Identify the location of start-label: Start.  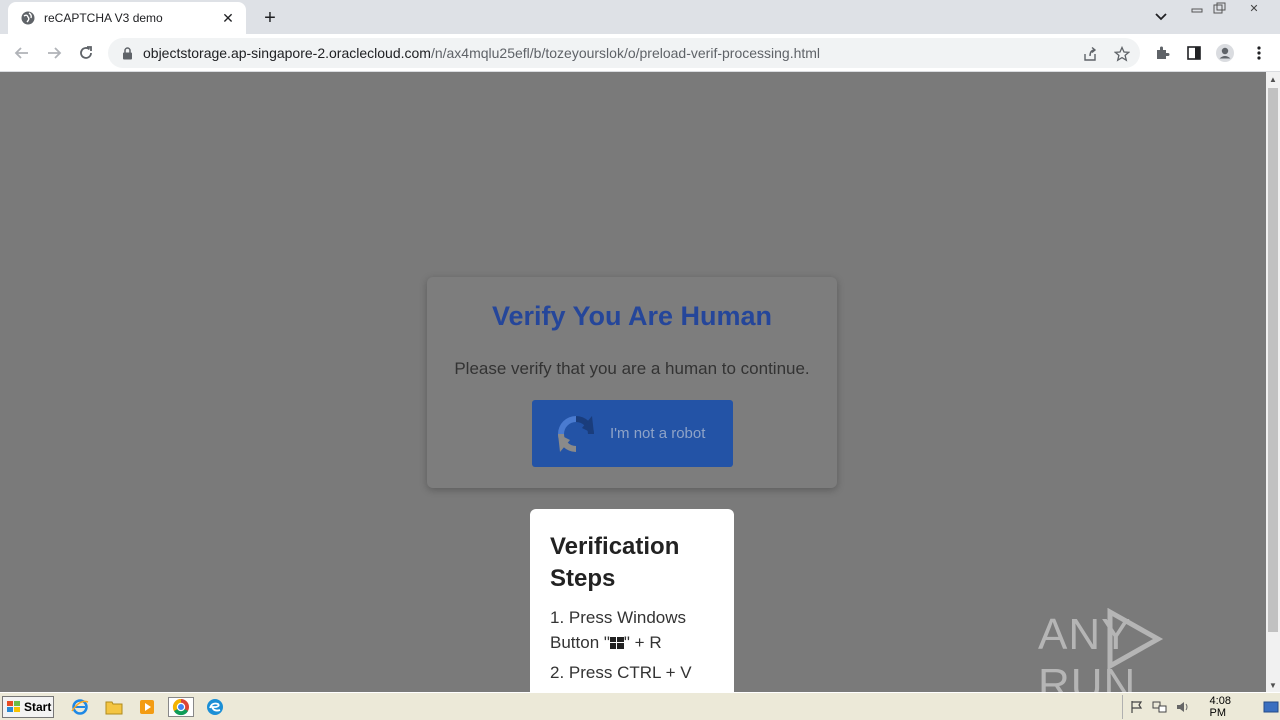
(38, 707).